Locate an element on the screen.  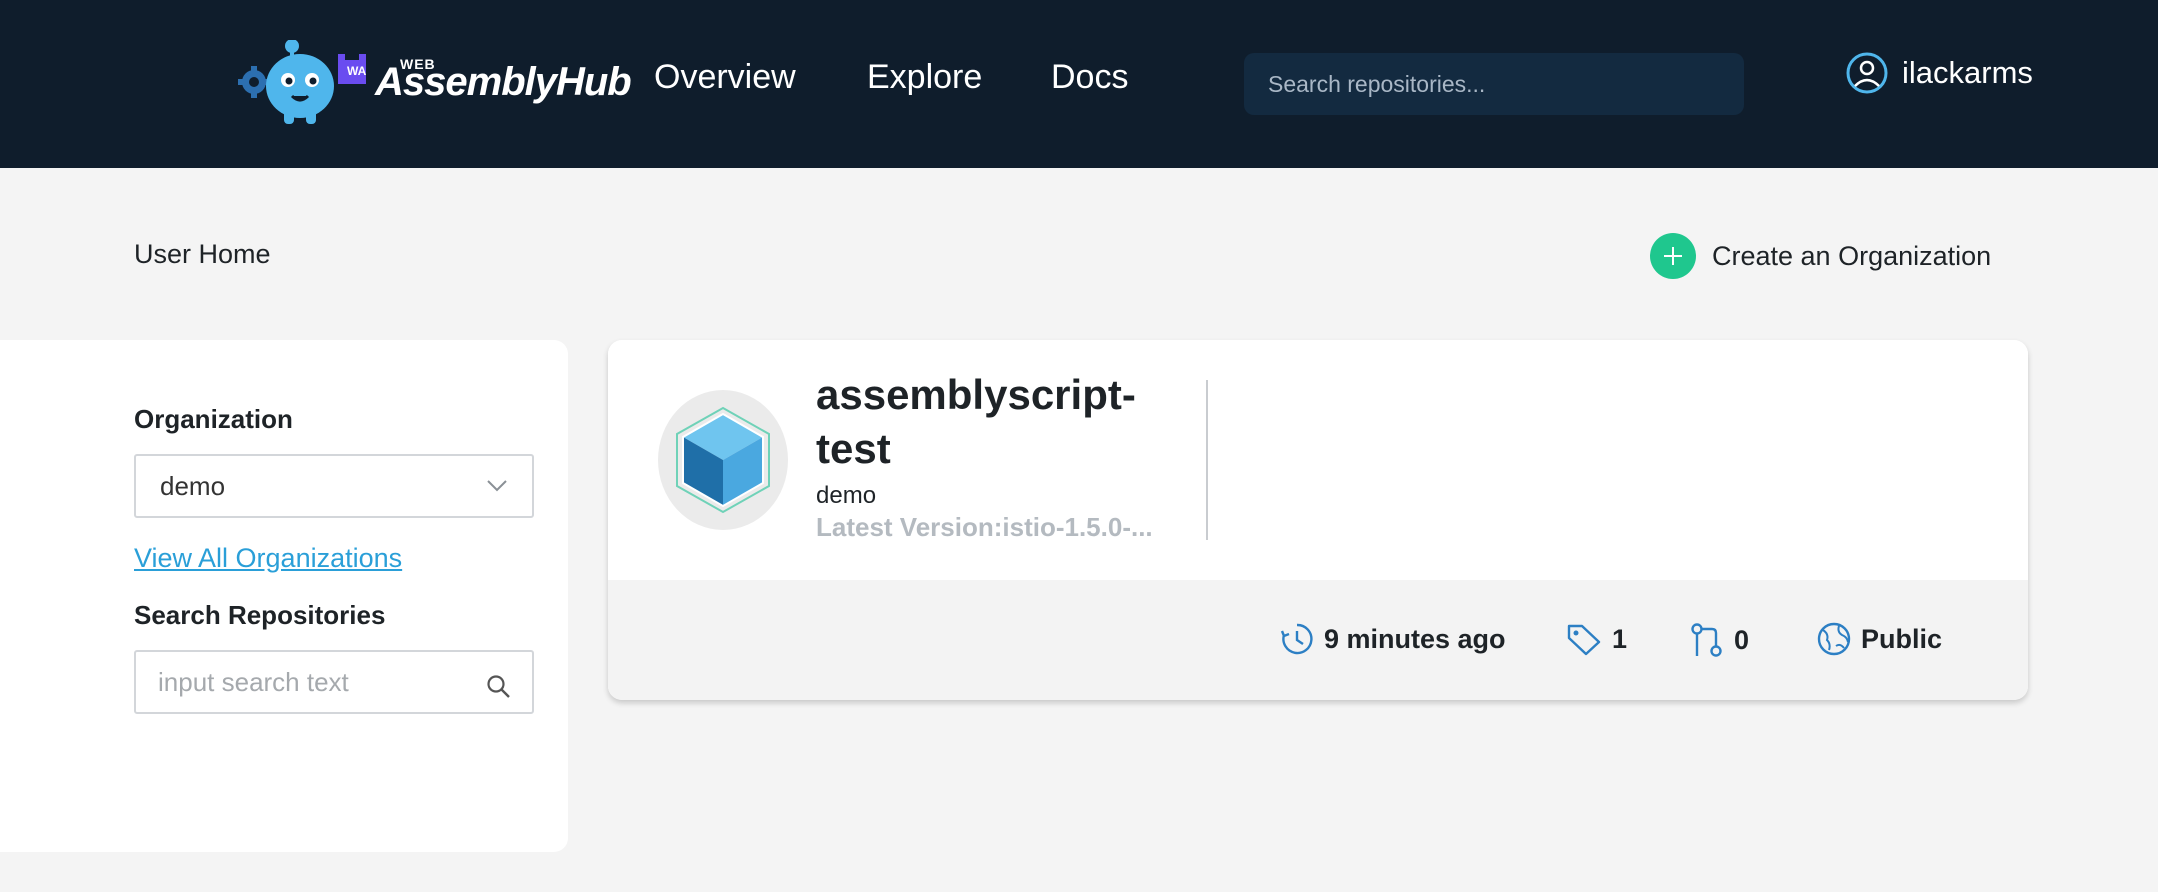
pull-count: 0 is located at coordinates (1742, 639).